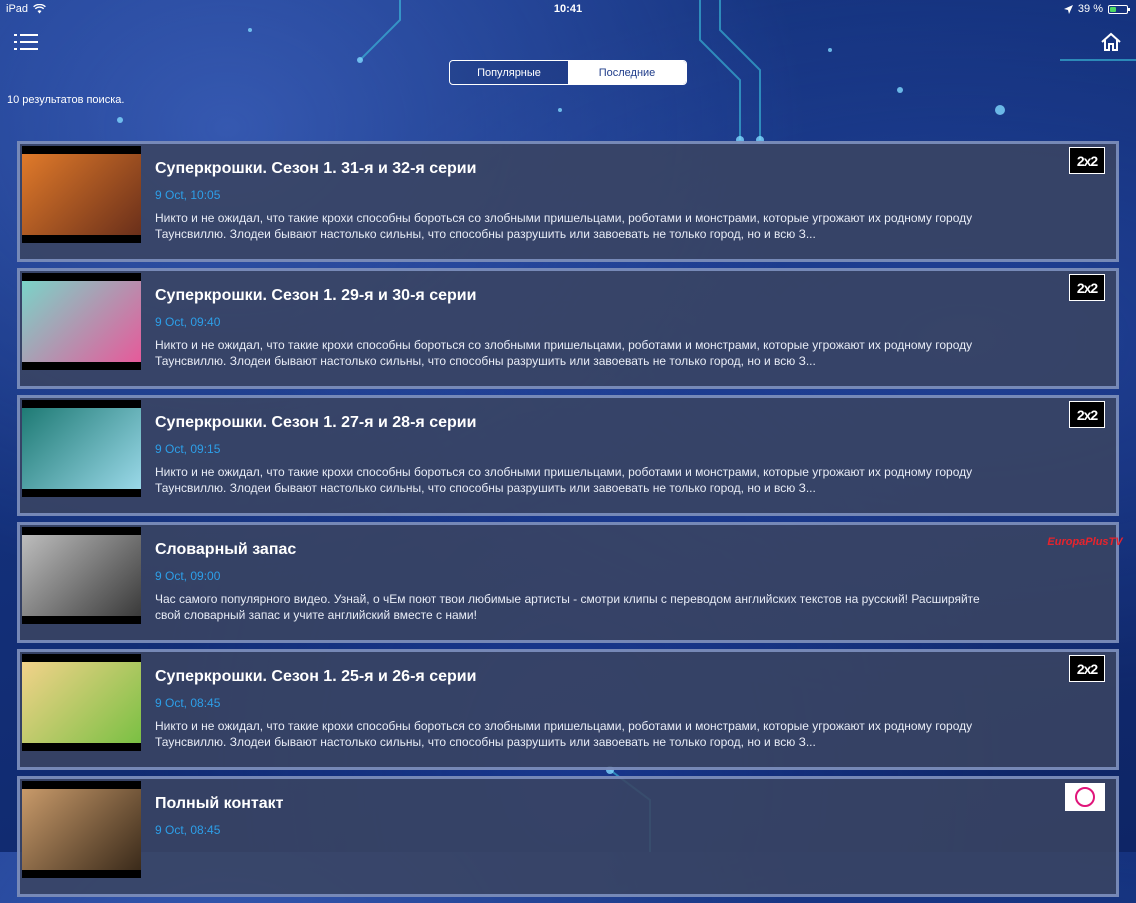 The width and height of the screenshot is (1136, 903). I want to click on sort-segmented-control: Популярные Последние, so click(568, 72).